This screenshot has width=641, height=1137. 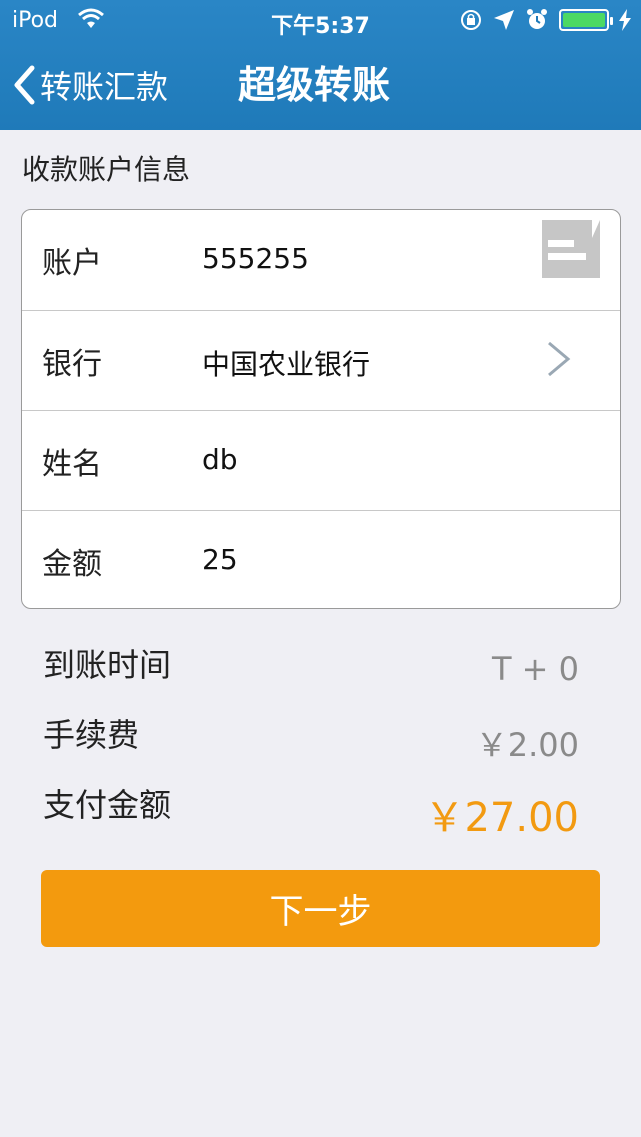 I want to click on rotation-lock-icon, so click(x=471, y=20).